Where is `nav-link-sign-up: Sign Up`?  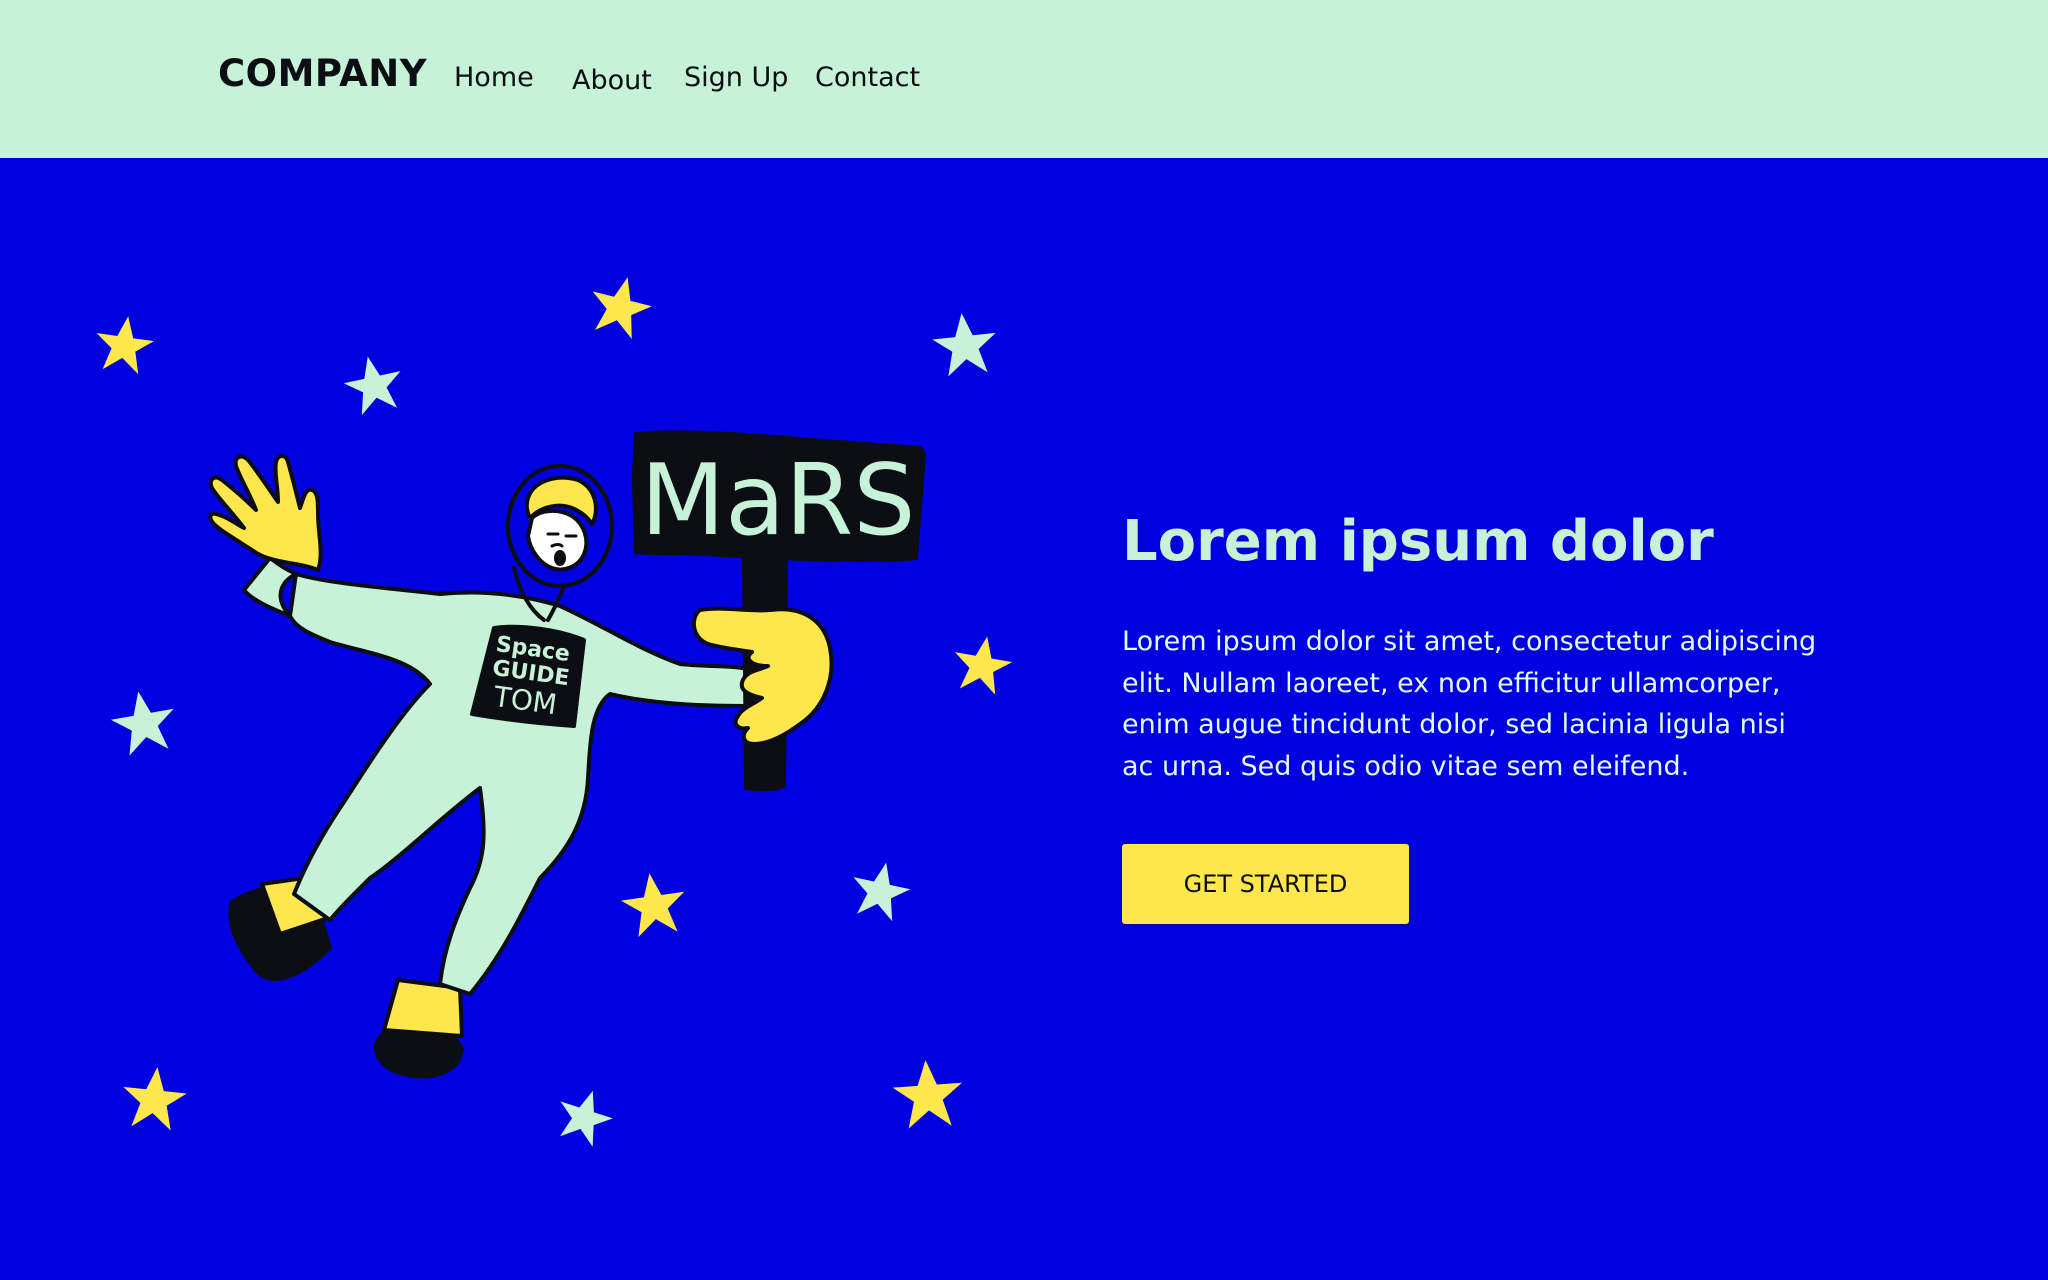 nav-link-sign-up: Sign Up is located at coordinates (736, 77).